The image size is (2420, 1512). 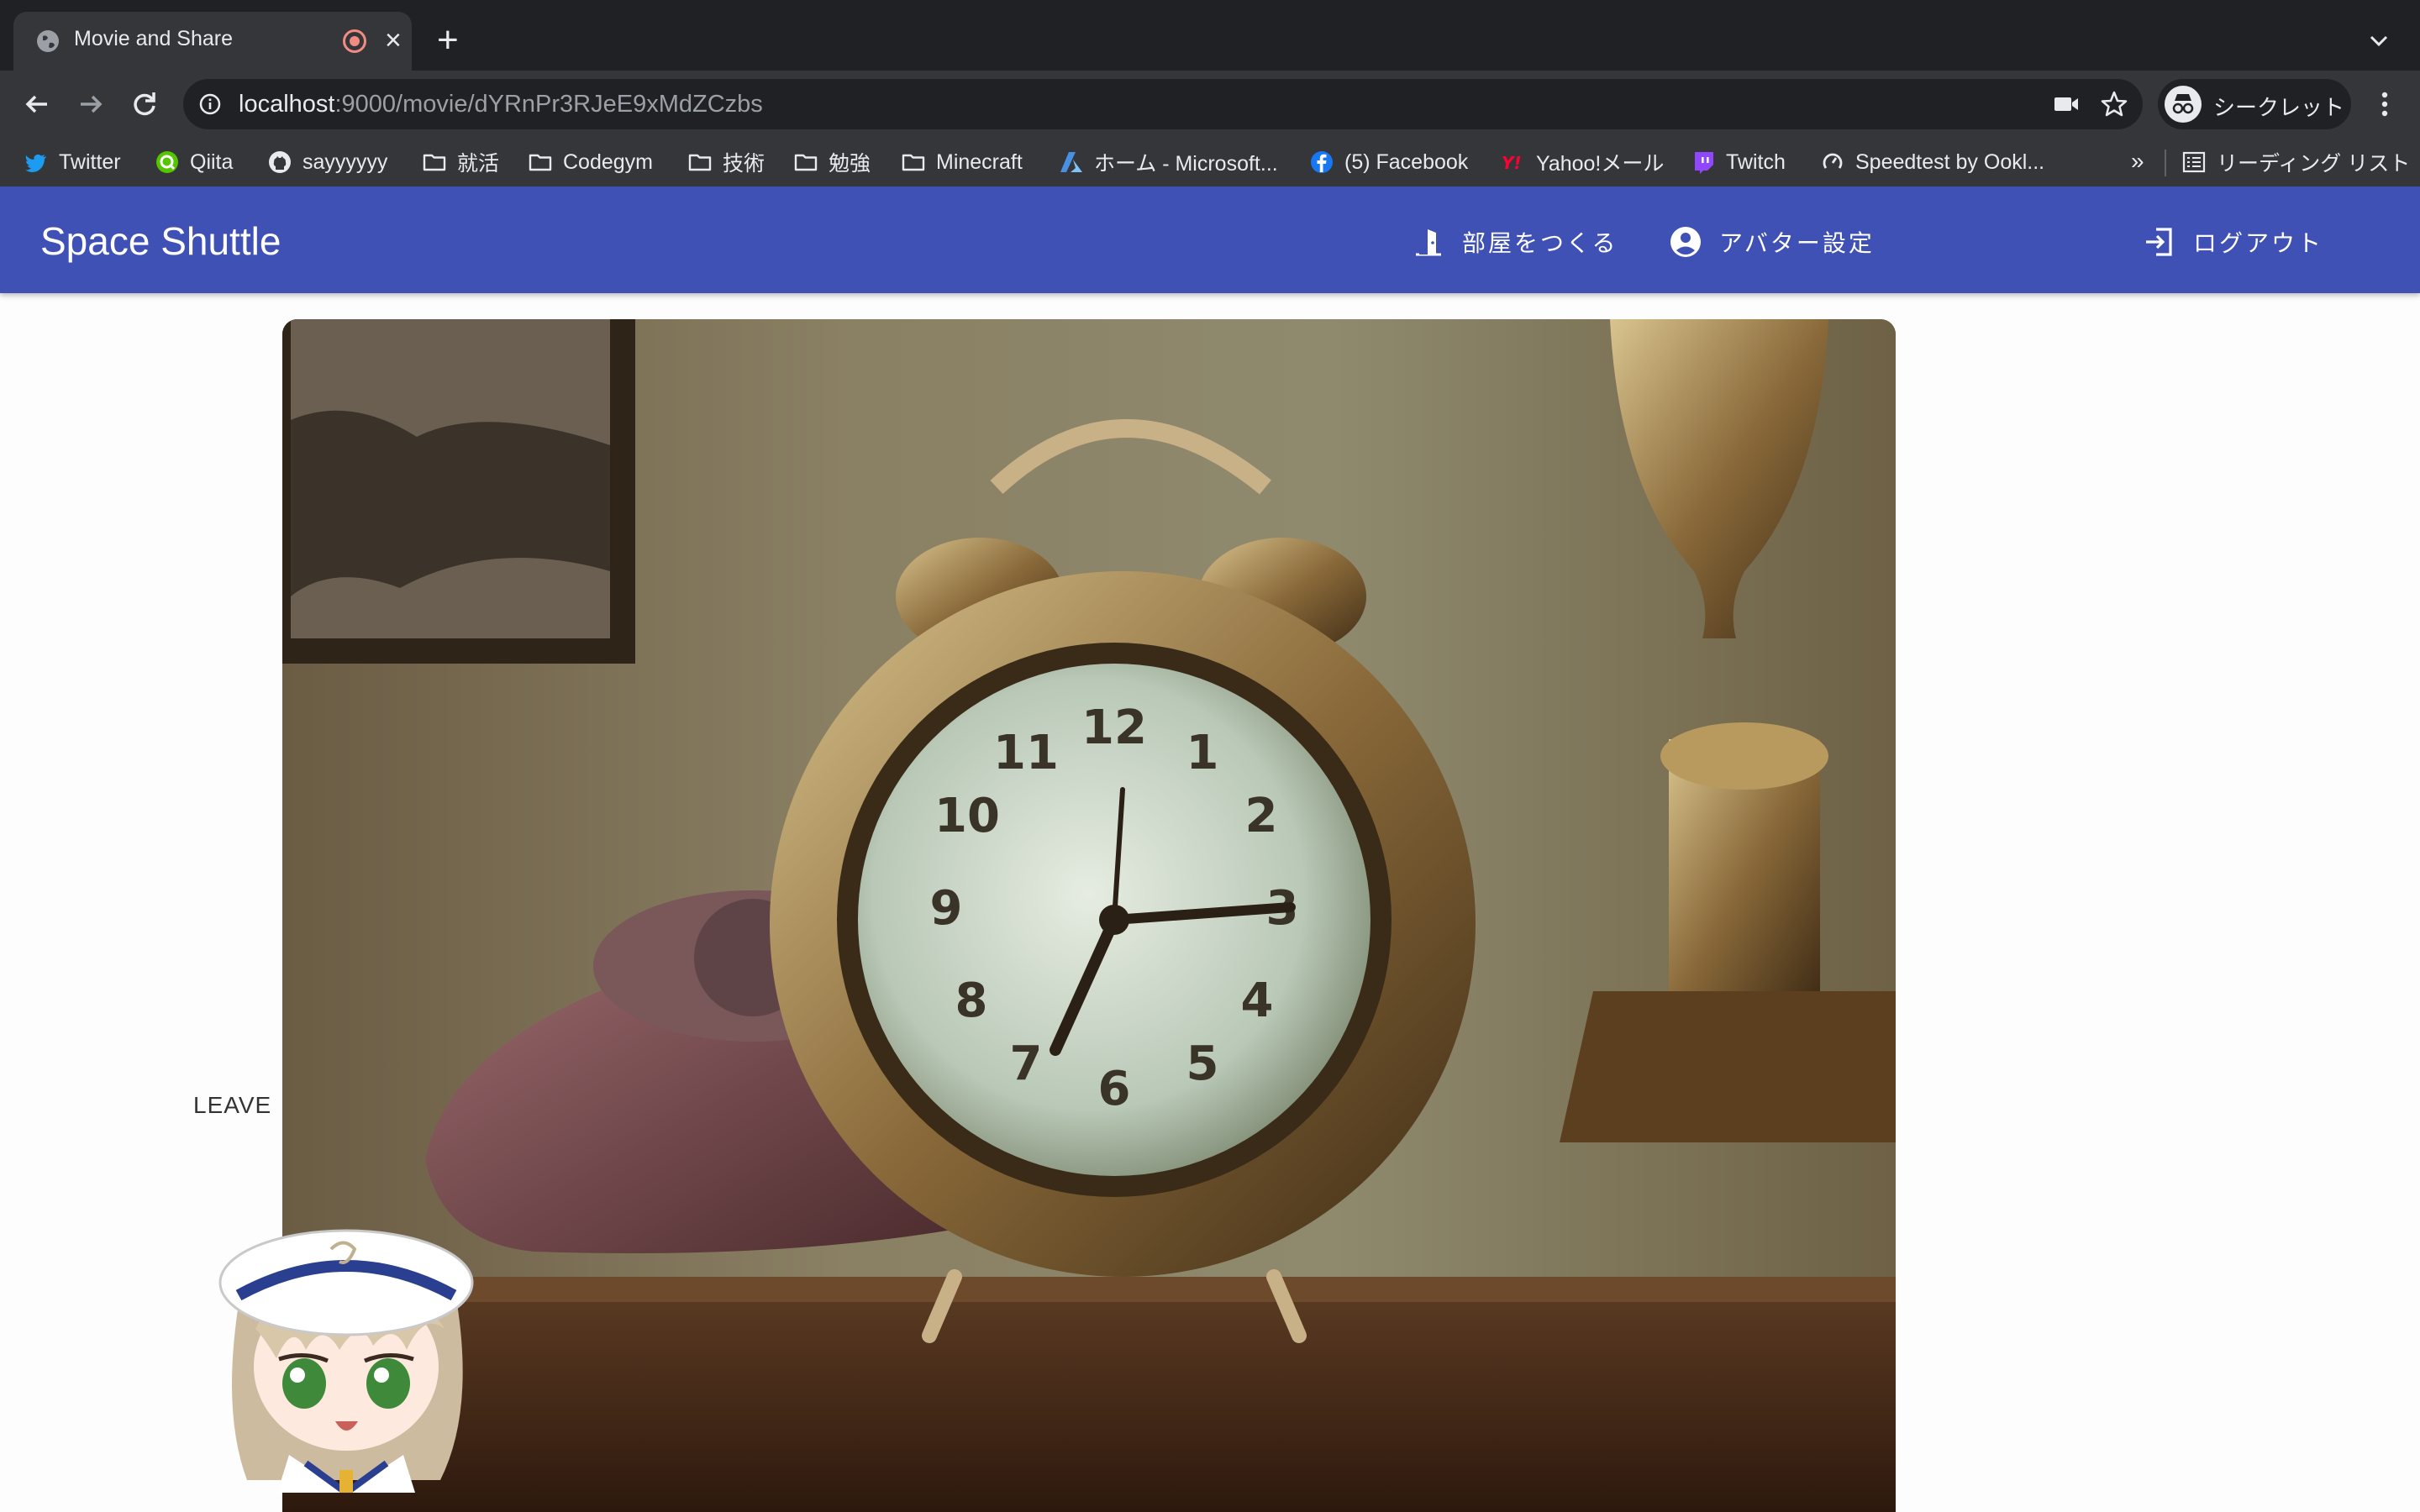 I want to click on bookmark-folder: Codegym, so click(x=590, y=162).